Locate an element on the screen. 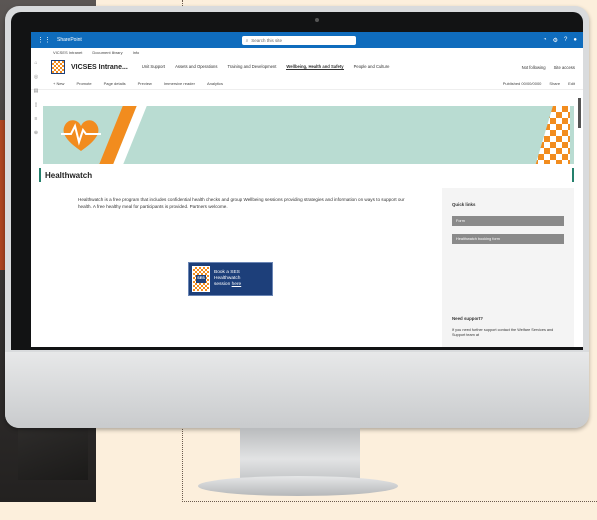 The height and width of the screenshot is (520, 597). app-launcher-icon: ⋮⋮ is located at coordinates (44, 40).